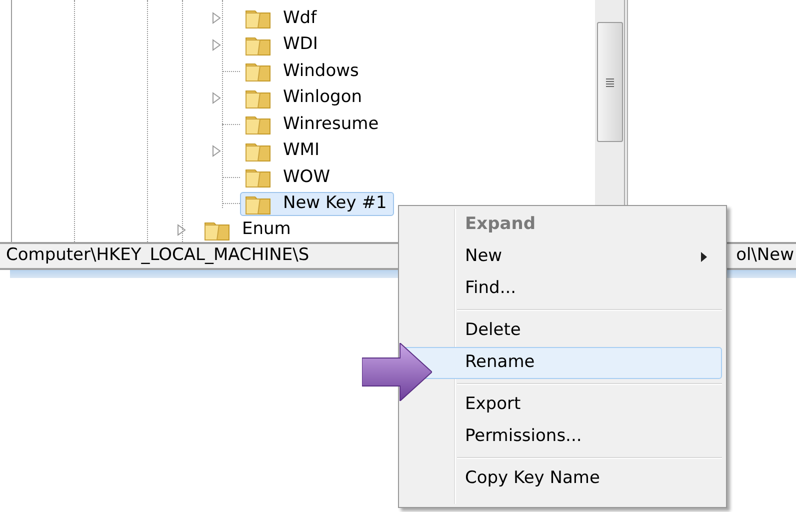 Image resolution: width=796 pixels, height=512 pixels. I want to click on tree-item: Enum, so click(245, 229).